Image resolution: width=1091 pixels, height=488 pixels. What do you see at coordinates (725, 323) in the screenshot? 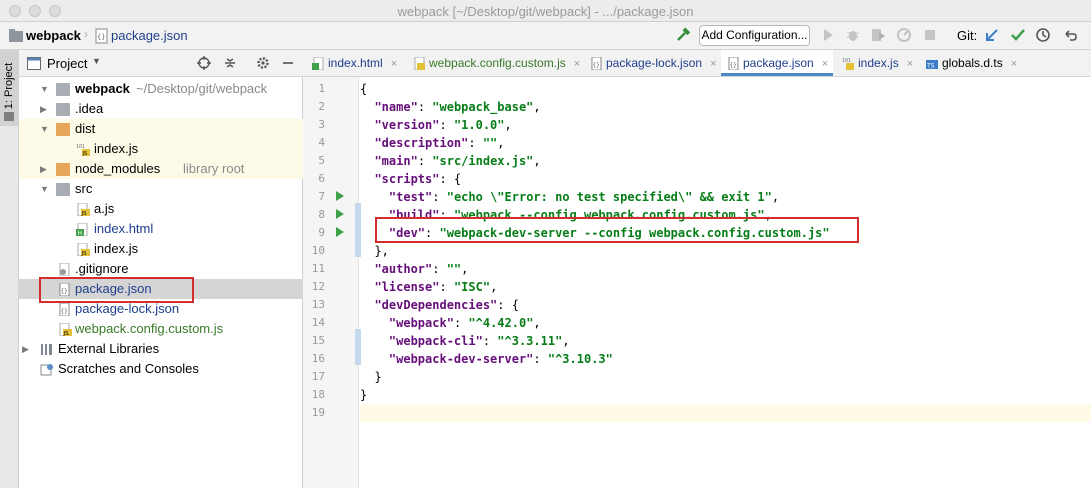
I see `code-line: "webpack": "^4.42.0",` at bounding box center [725, 323].